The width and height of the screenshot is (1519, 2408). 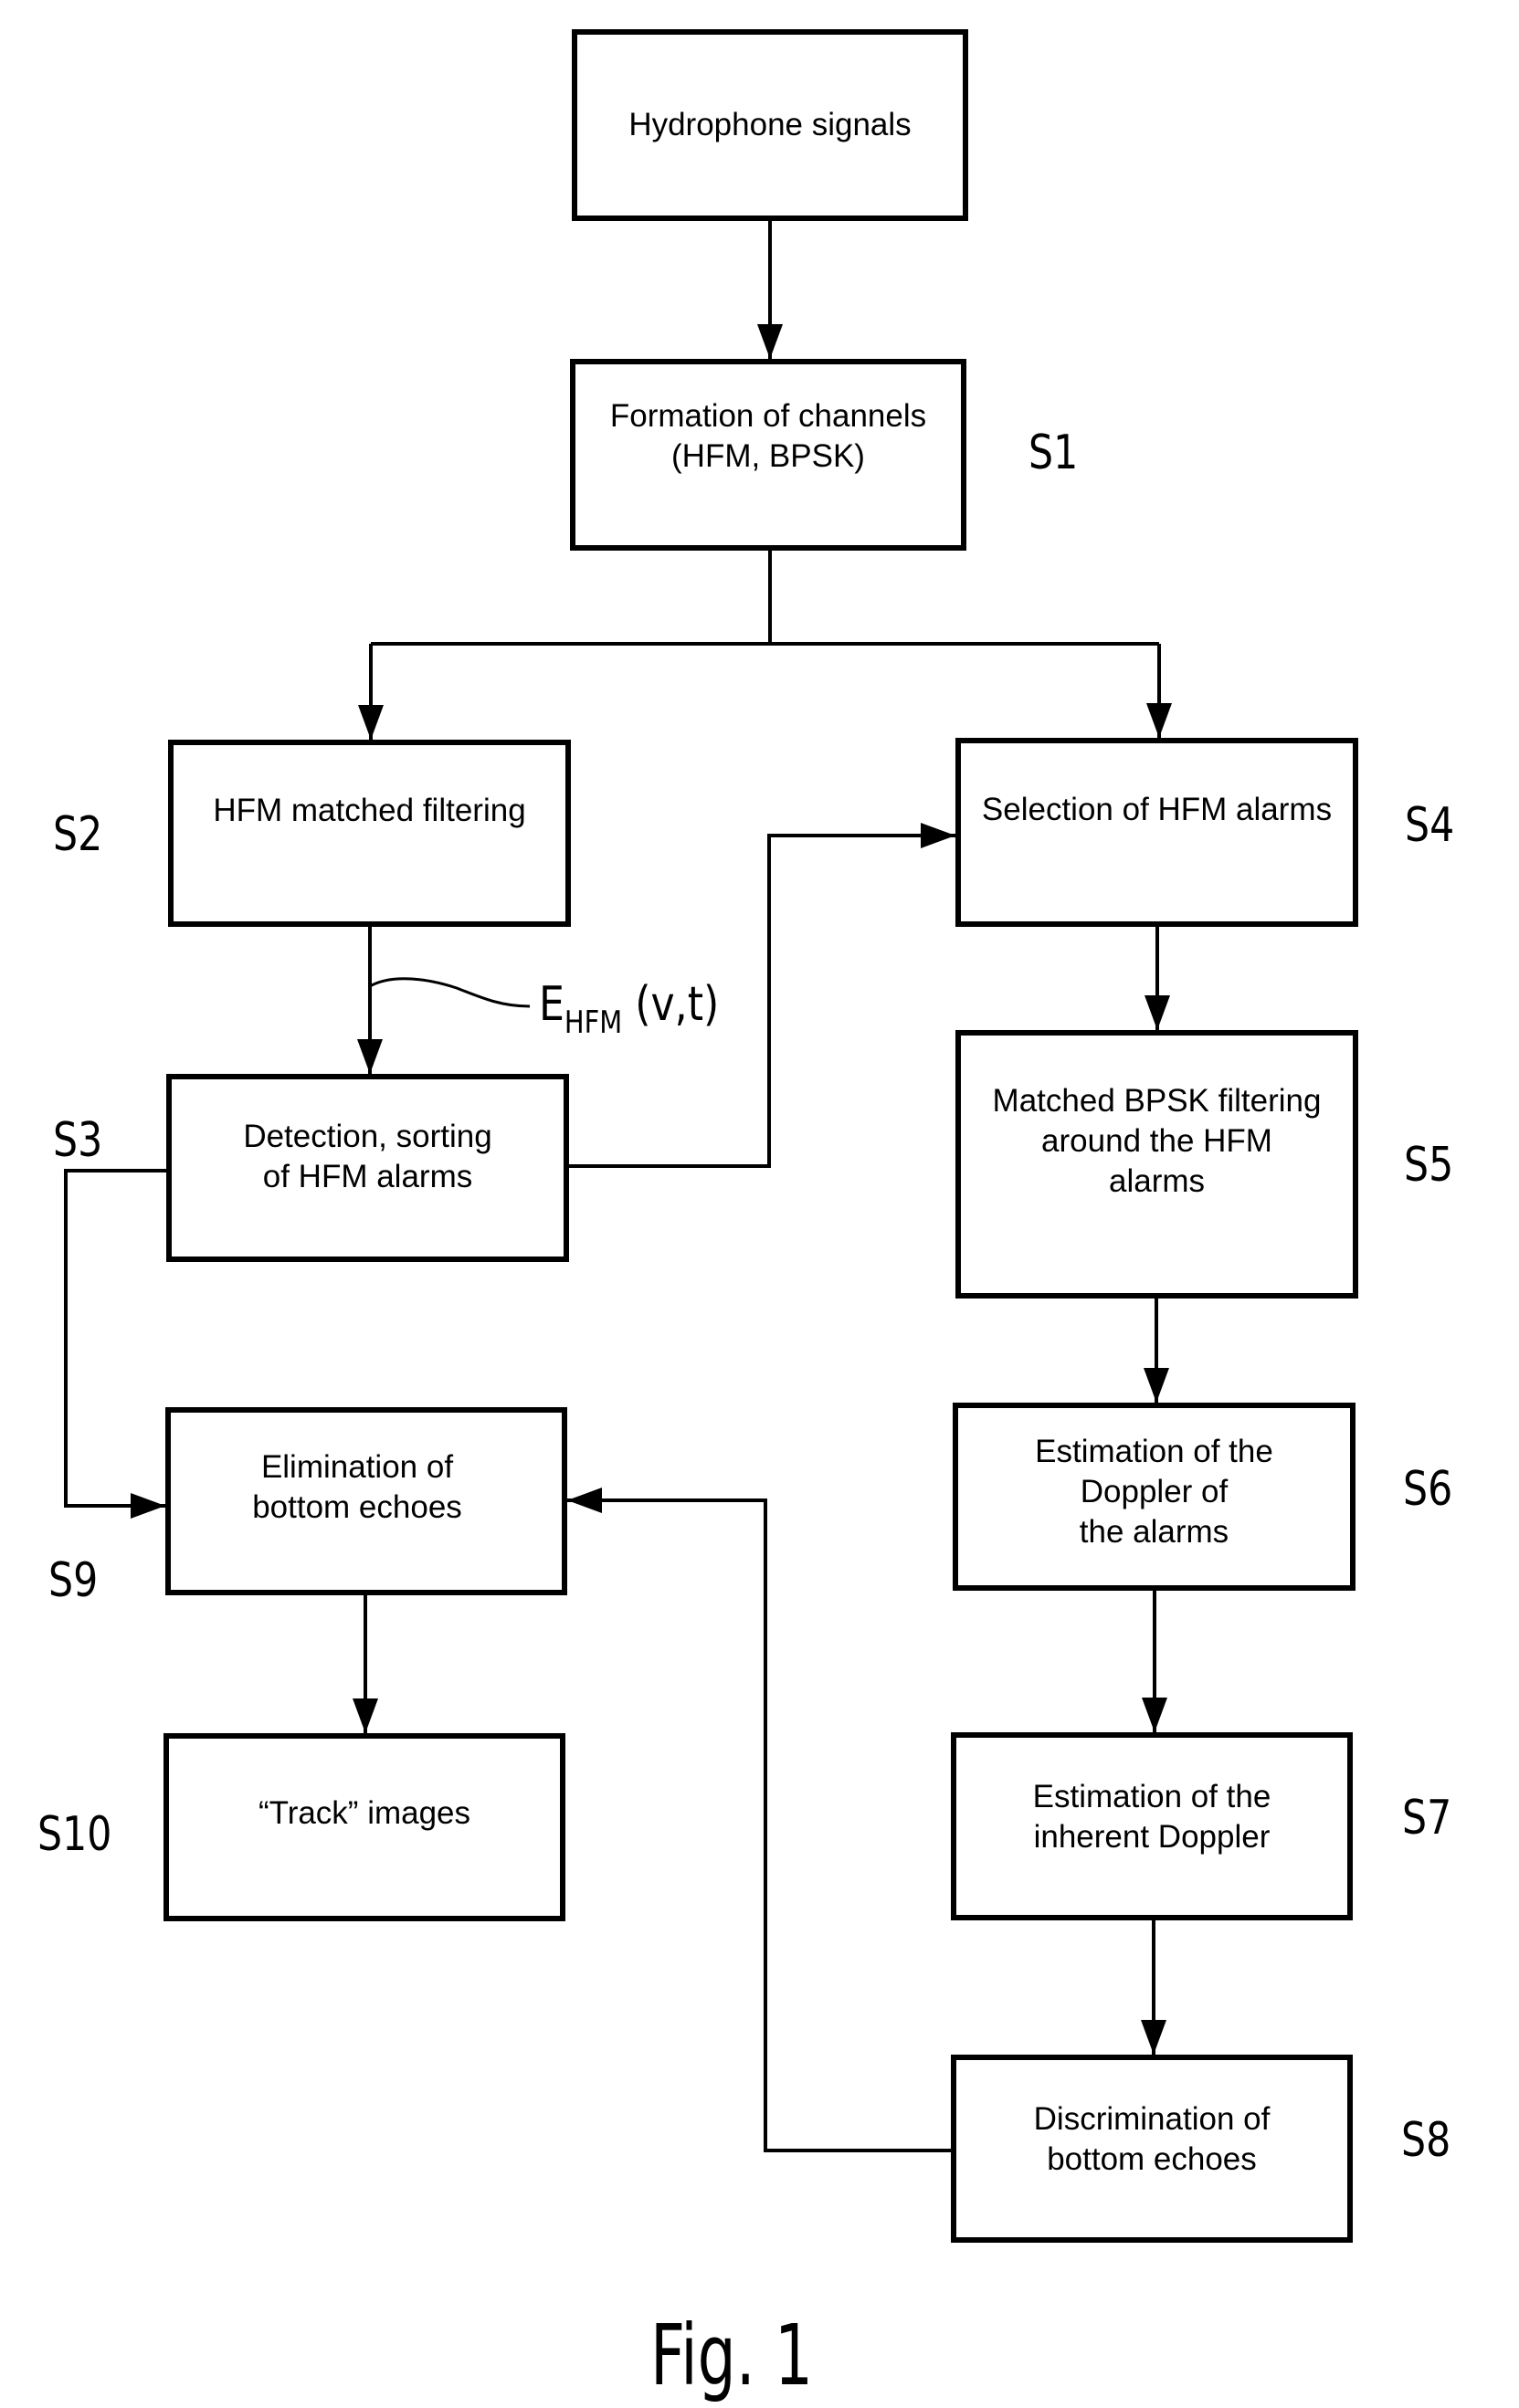 I want to click on node-s2-text: HFM matched filtering, so click(x=370, y=810).